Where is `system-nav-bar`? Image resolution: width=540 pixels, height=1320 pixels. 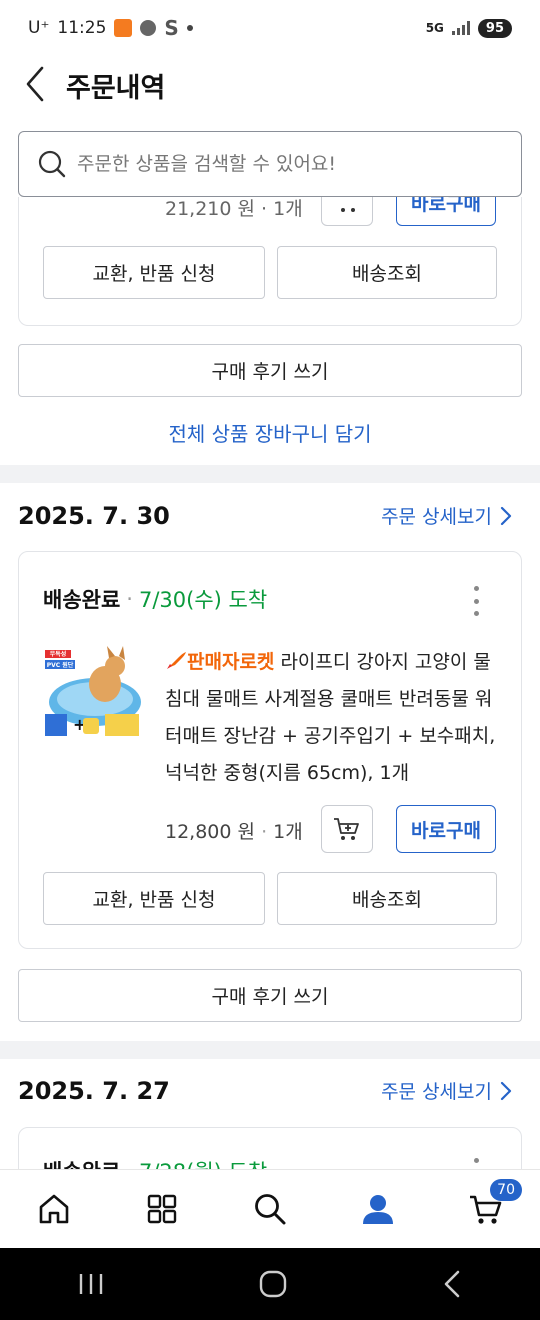 system-nav-bar is located at coordinates (270, 1284).